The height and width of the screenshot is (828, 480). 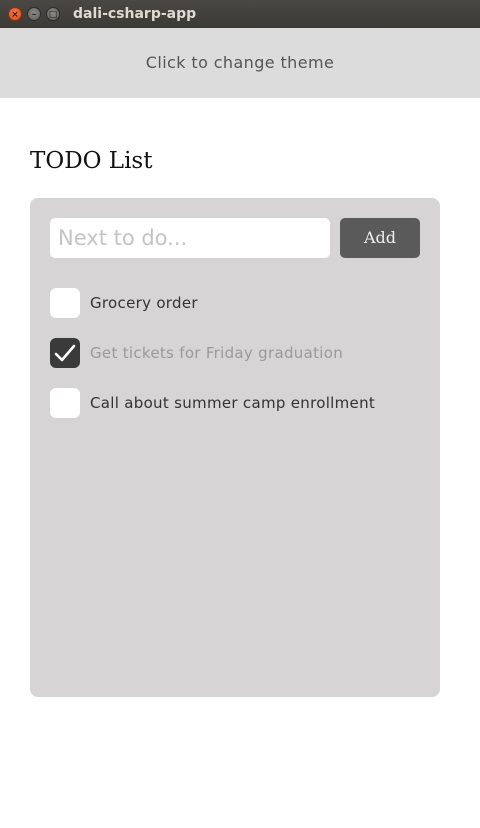 What do you see at coordinates (144, 303) in the screenshot?
I see `todo-label: Grocery order` at bounding box center [144, 303].